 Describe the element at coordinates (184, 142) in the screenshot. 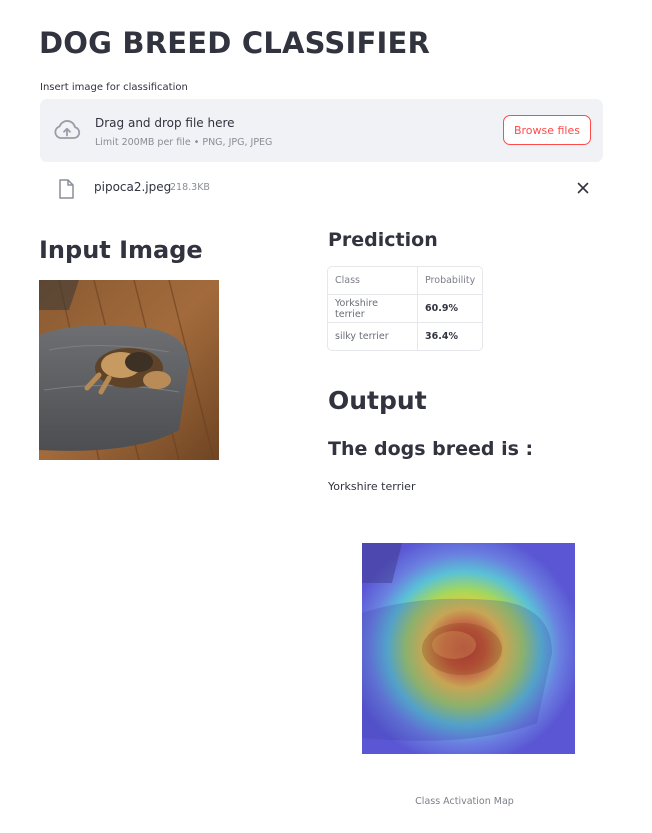

I see `upload-limit-text: Limit 200MB per file • PNG, JPG, JPEG` at that location.